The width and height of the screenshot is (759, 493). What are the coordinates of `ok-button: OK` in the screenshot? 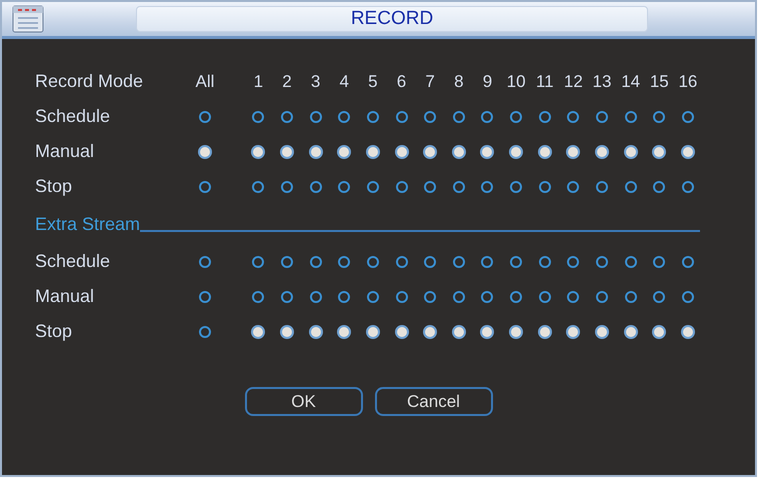 It's located at (303, 401).